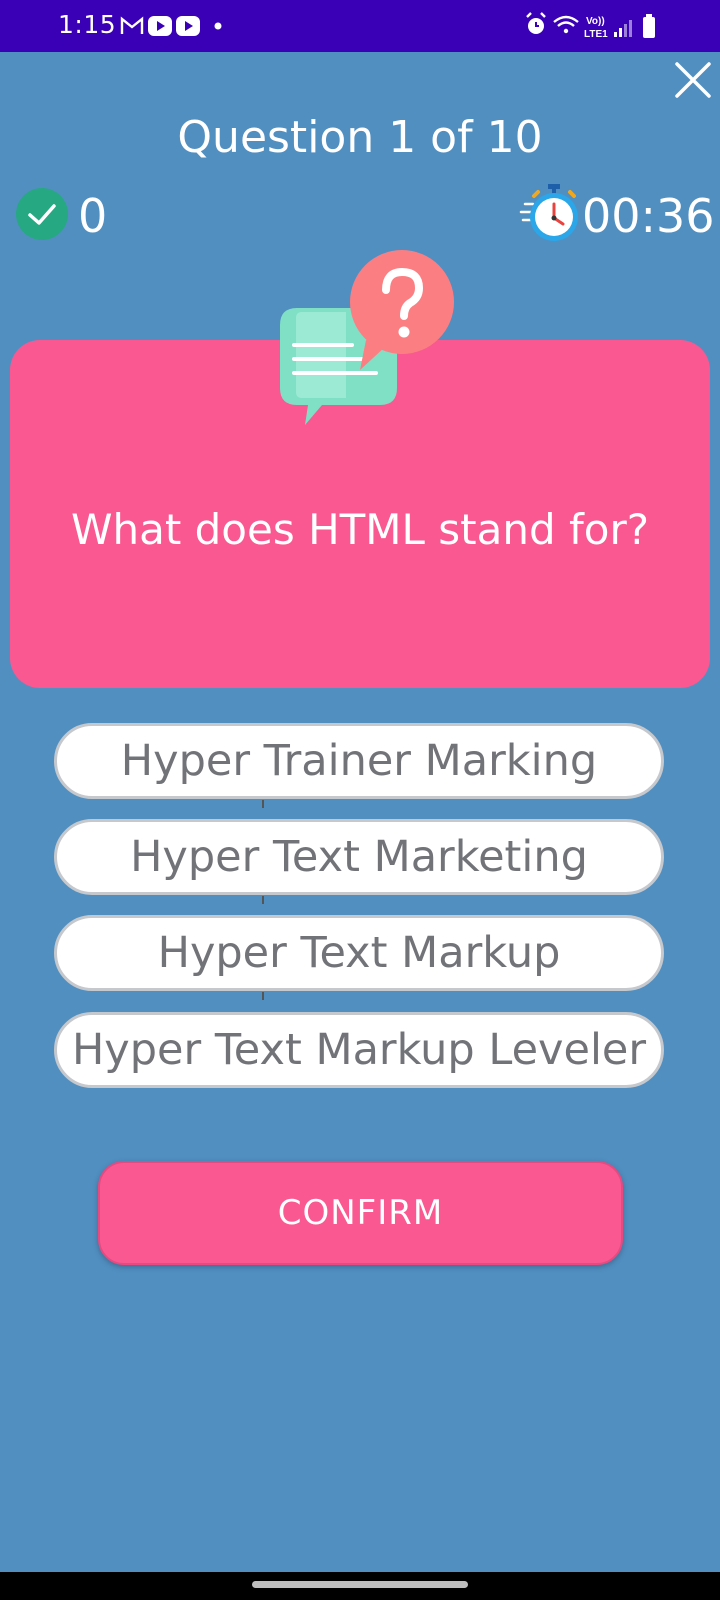 This screenshot has width=720, height=1600. What do you see at coordinates (359, 953) in the screenshot?
I see `option-button: Hyper Text Markup` at bounding box center [359, 953].